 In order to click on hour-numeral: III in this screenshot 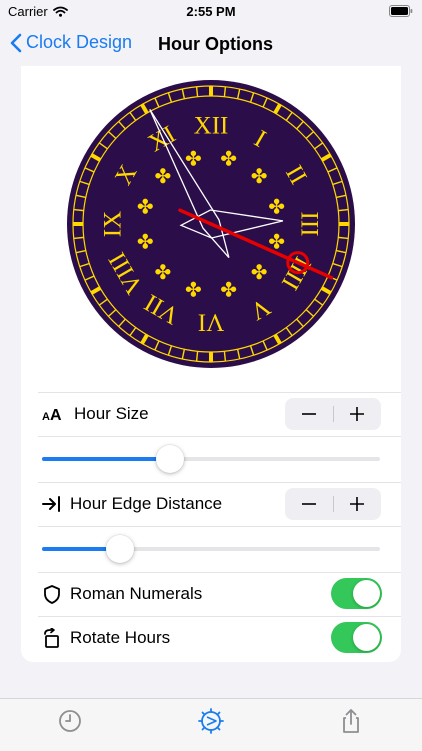, I will do `click(309, 224)`.